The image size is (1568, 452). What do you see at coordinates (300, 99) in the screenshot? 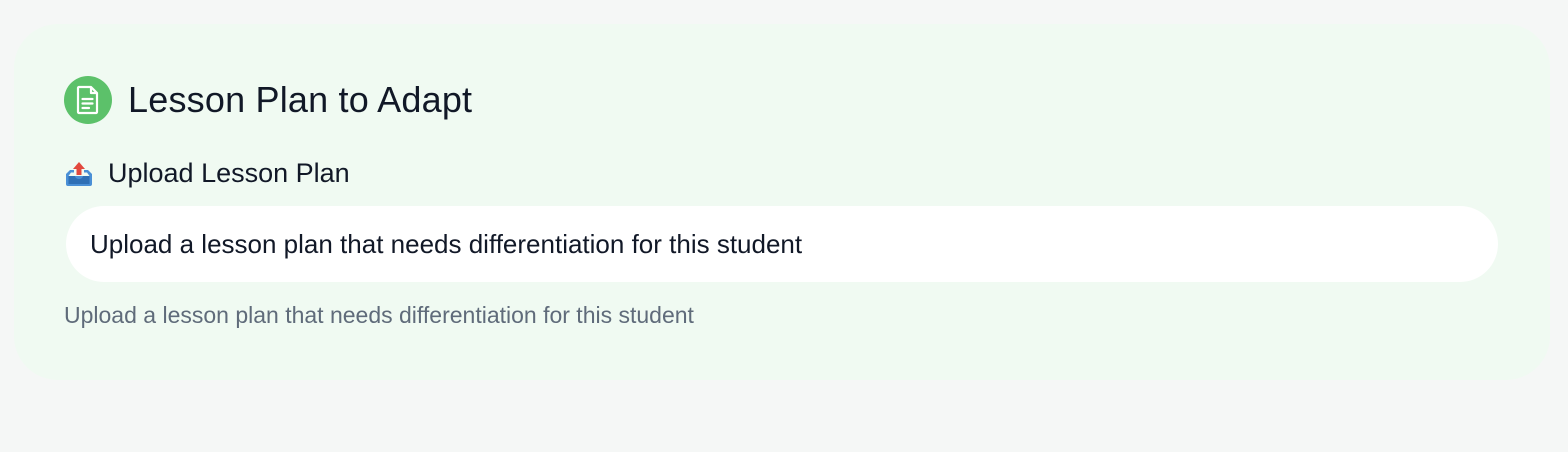
I see `section-title: Lesson Plan to Adapt` at bounding box center [300, 99].